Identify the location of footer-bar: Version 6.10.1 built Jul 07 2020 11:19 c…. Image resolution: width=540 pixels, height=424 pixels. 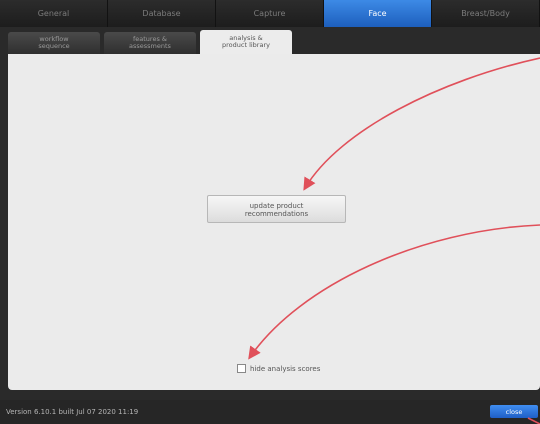
(270, 412).